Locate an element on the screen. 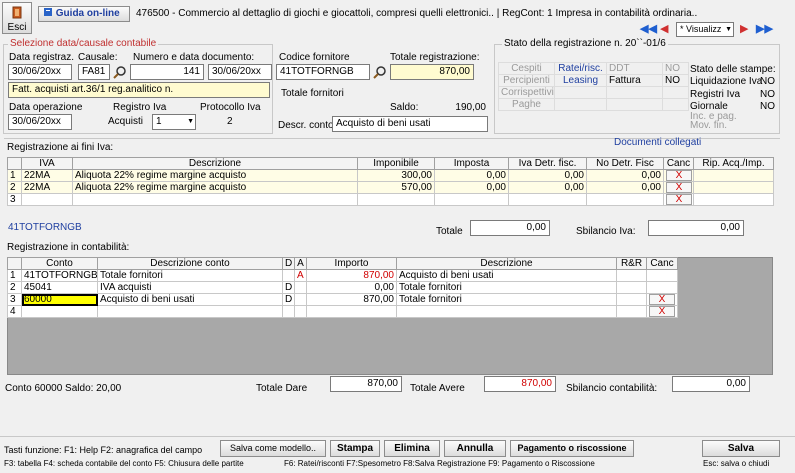 This screenshot has height=473, width=795. esci-button: Esci is located at coordinates (17, 18).